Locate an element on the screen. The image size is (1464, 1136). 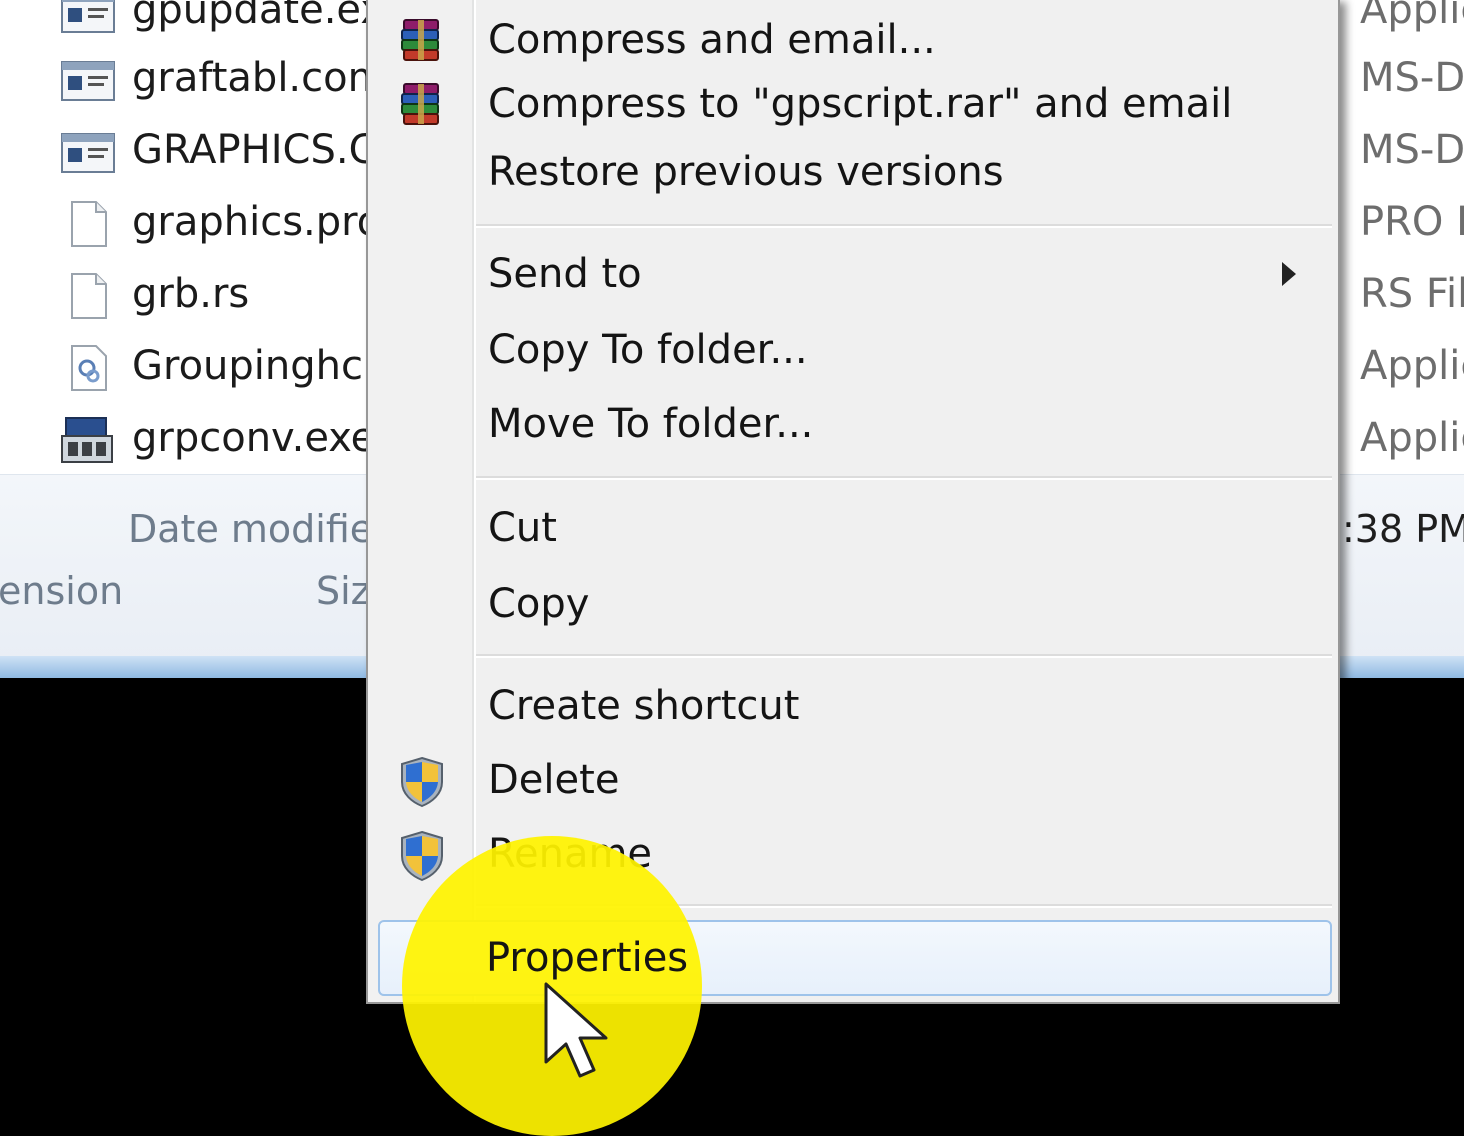
file-row-grpconv: grpconv.exe is located at coordinates (220, 438).